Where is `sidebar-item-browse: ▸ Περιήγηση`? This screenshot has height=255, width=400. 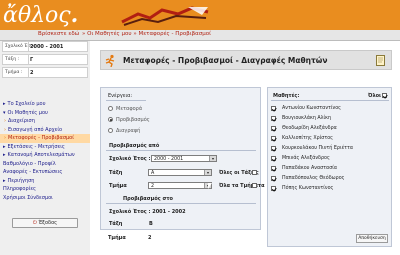
sidebar-item-browse: ▸ Περιήγηση is located at coordinates (45, 181).